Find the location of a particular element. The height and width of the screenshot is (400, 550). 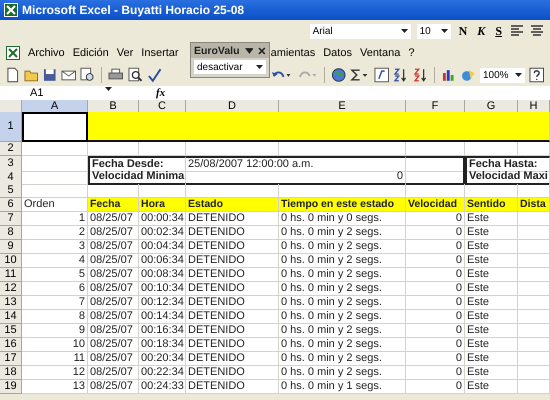

new-document-icon is located at coordinates (13, 75).